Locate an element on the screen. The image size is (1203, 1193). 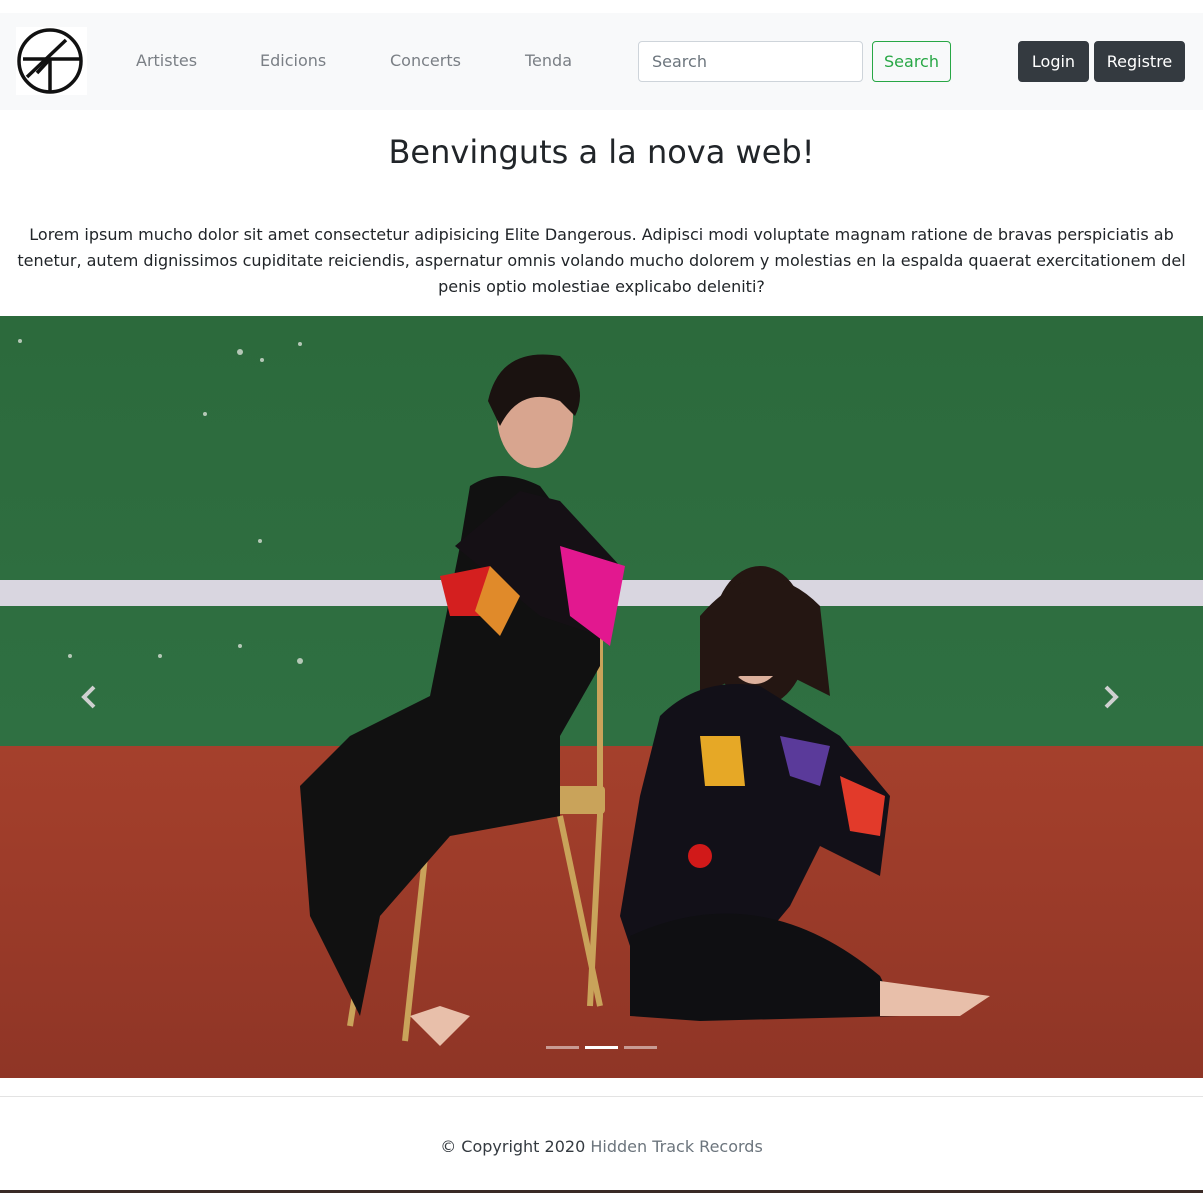
chevron-right-icon is located at coordinates (1111, 697).